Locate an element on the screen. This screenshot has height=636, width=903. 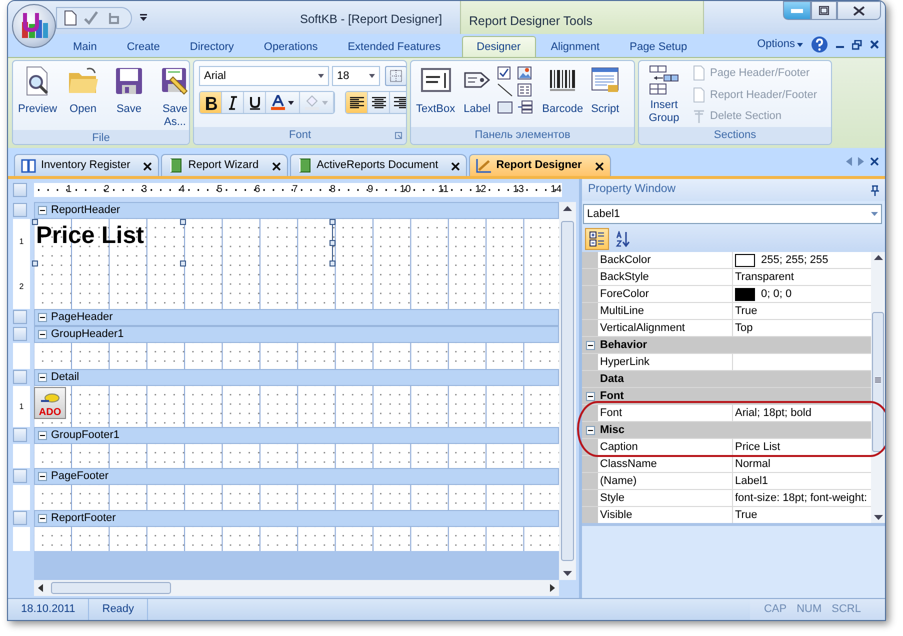
close-button is located at coordinates (859, 10).